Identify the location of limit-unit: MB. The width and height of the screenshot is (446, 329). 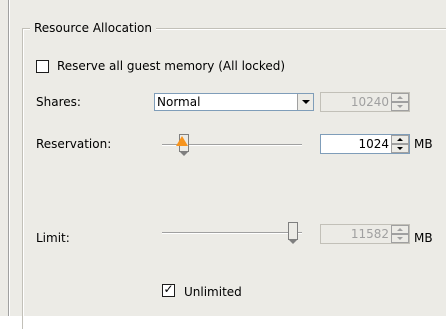
(423, 238).